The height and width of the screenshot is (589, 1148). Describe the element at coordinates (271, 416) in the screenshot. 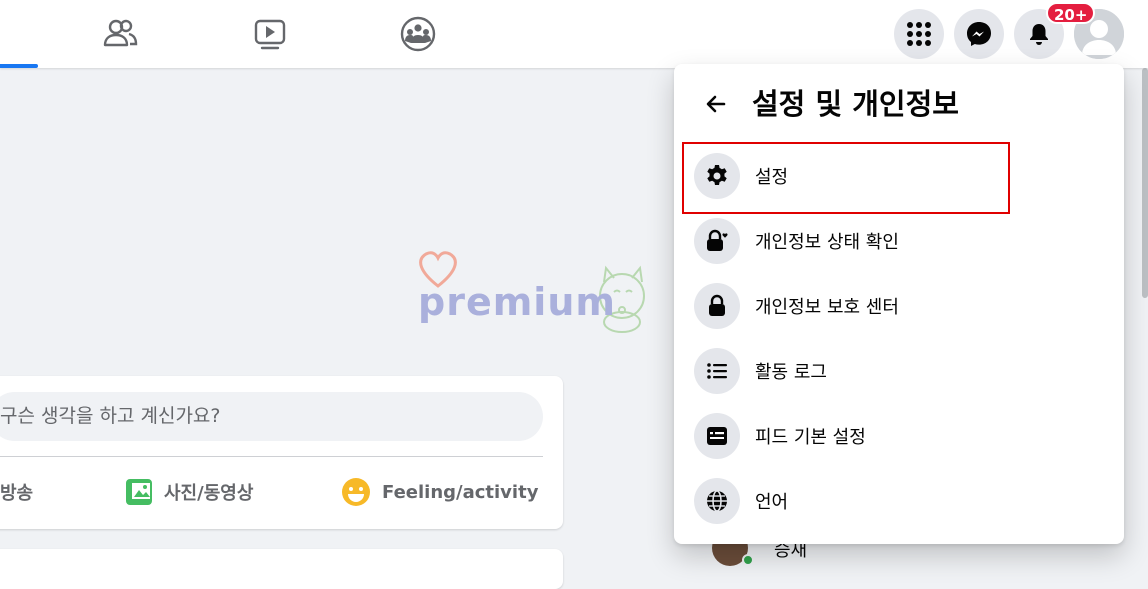

I see `composer-input: 구슨 생각을 하고 계신가요?` at that location.